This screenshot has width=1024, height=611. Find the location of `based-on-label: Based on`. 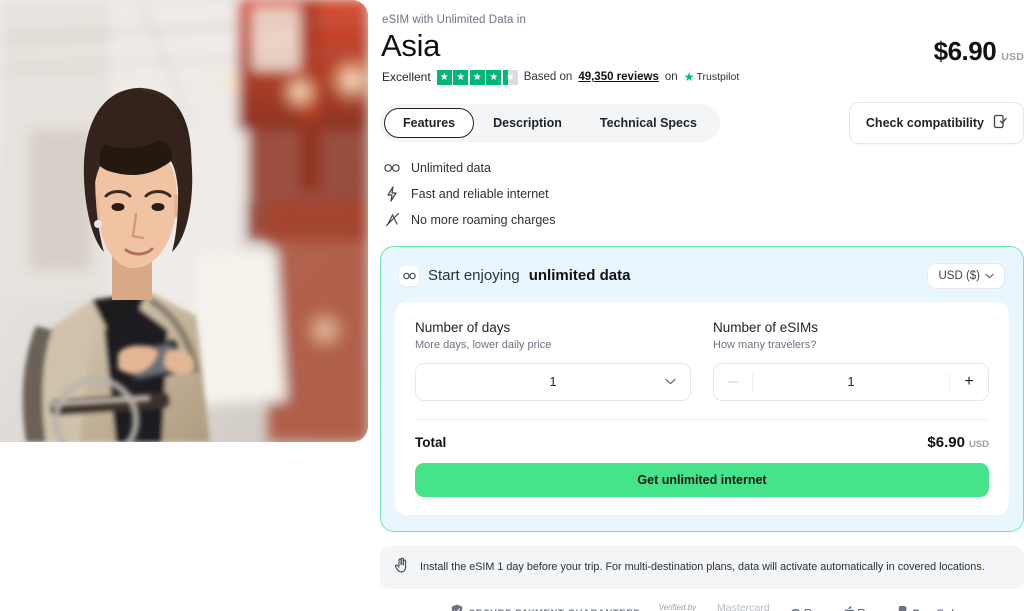

based-on-label: Based on is located at coordinates (548, 77).